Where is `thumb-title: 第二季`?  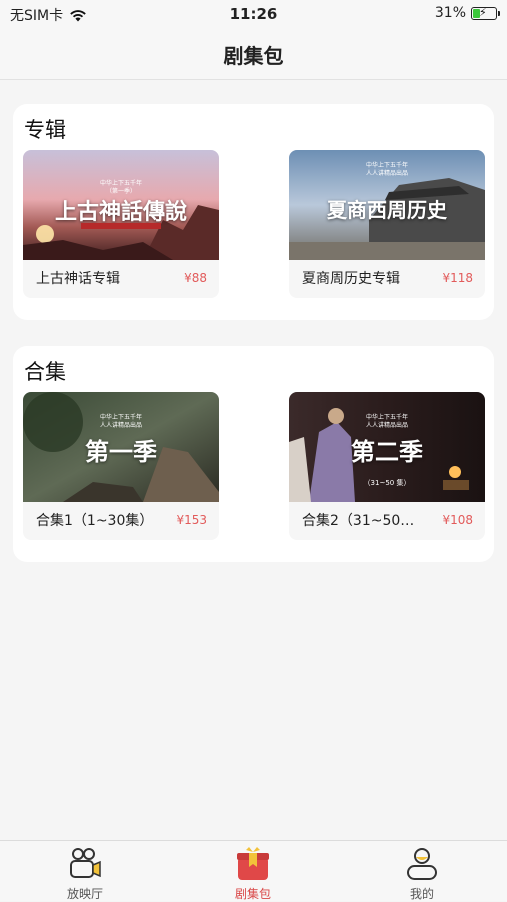
thumb-title: 第二季 is located at coordinates (387, 451).